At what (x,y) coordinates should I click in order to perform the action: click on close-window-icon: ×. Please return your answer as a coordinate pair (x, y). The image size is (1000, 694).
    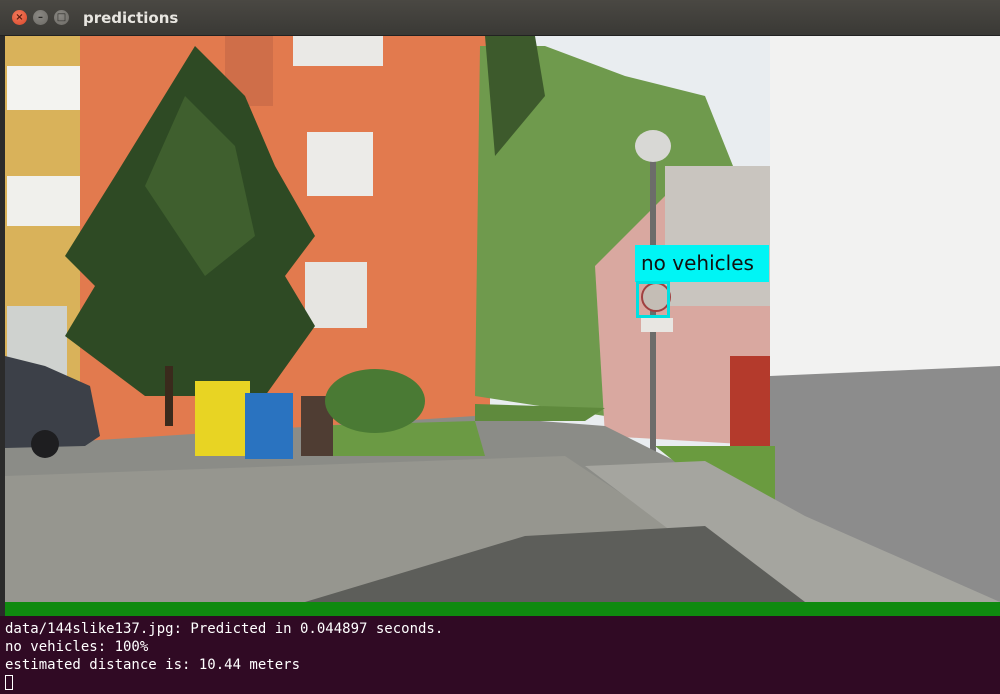
    Looking at the image, I should click on (19, 17).